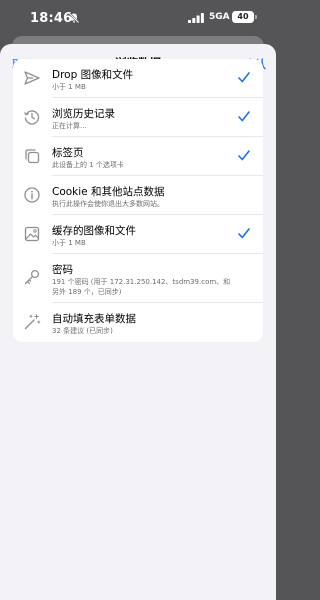 The height and width of the screenshot is (600, 320). I want to click on bell-off-icon, so click(74, 18).